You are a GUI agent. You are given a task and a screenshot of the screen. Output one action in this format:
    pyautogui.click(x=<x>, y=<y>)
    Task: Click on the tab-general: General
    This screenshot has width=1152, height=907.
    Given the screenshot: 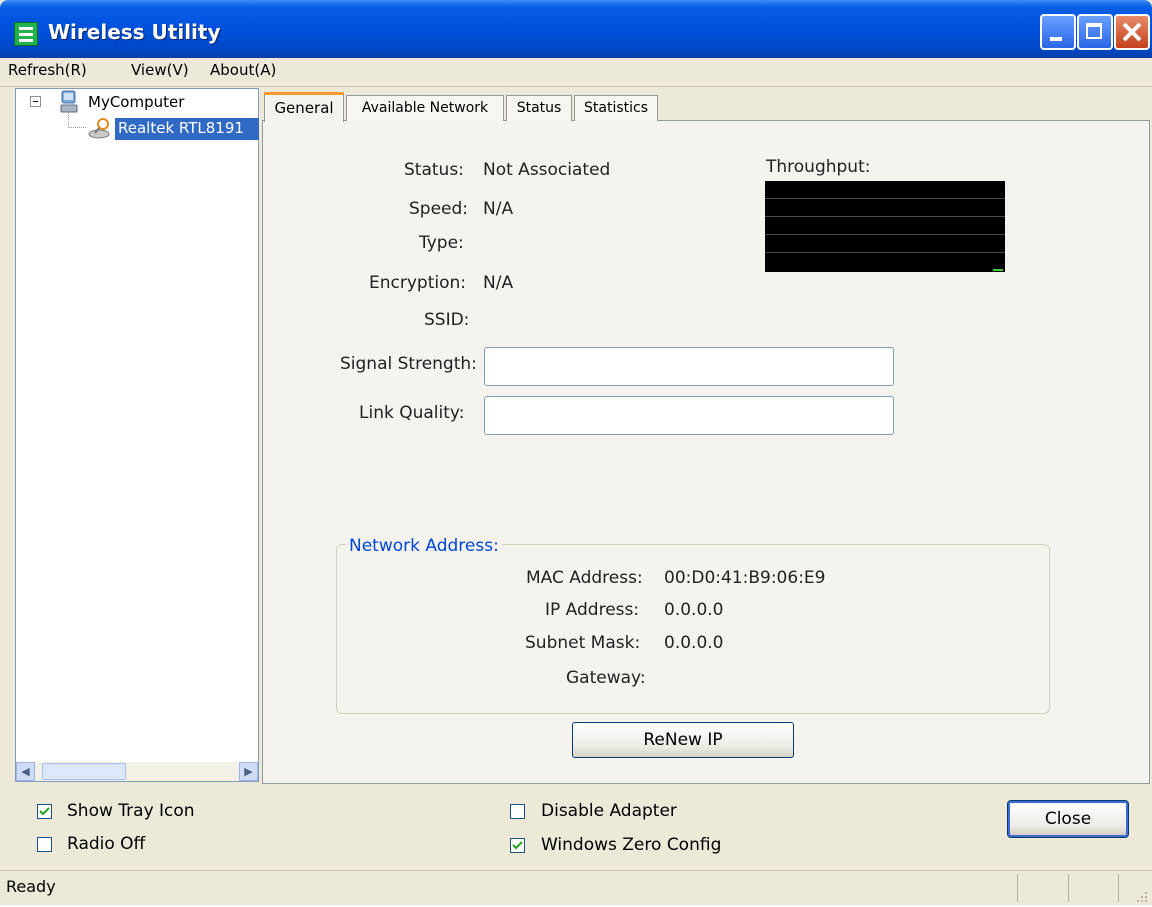 What is the action you would take?
    pyautogui.click(x=304, y=107)
    